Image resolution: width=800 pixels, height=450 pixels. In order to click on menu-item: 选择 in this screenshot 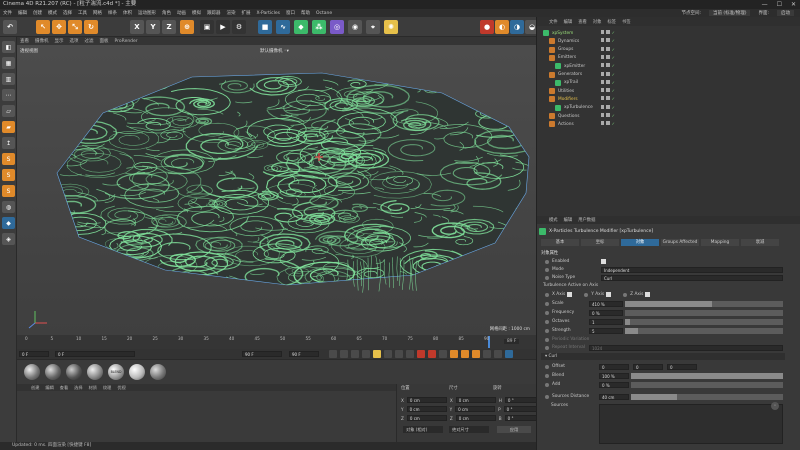, I will do `click(67, 13)`.